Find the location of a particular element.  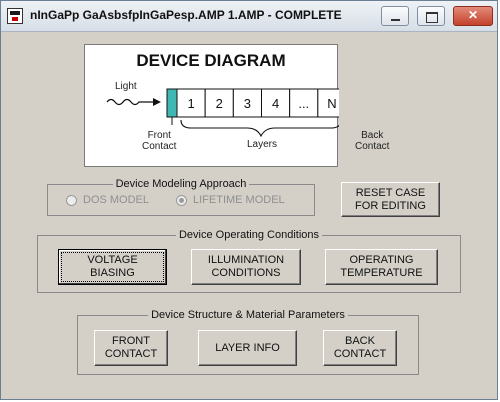

layers-label: Layers is located at coordinates (262, 144).